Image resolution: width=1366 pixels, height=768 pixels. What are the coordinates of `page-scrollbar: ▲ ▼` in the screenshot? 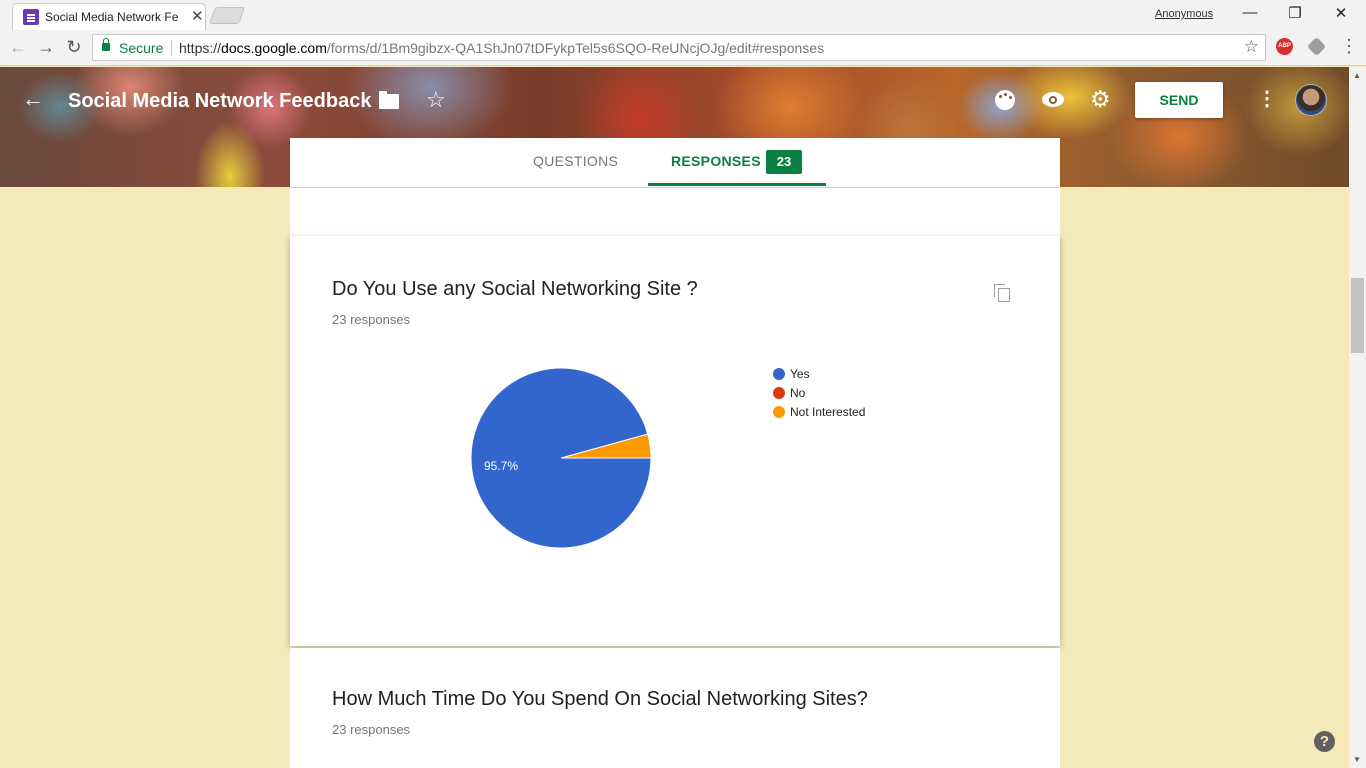 It's located at (1357, 417).